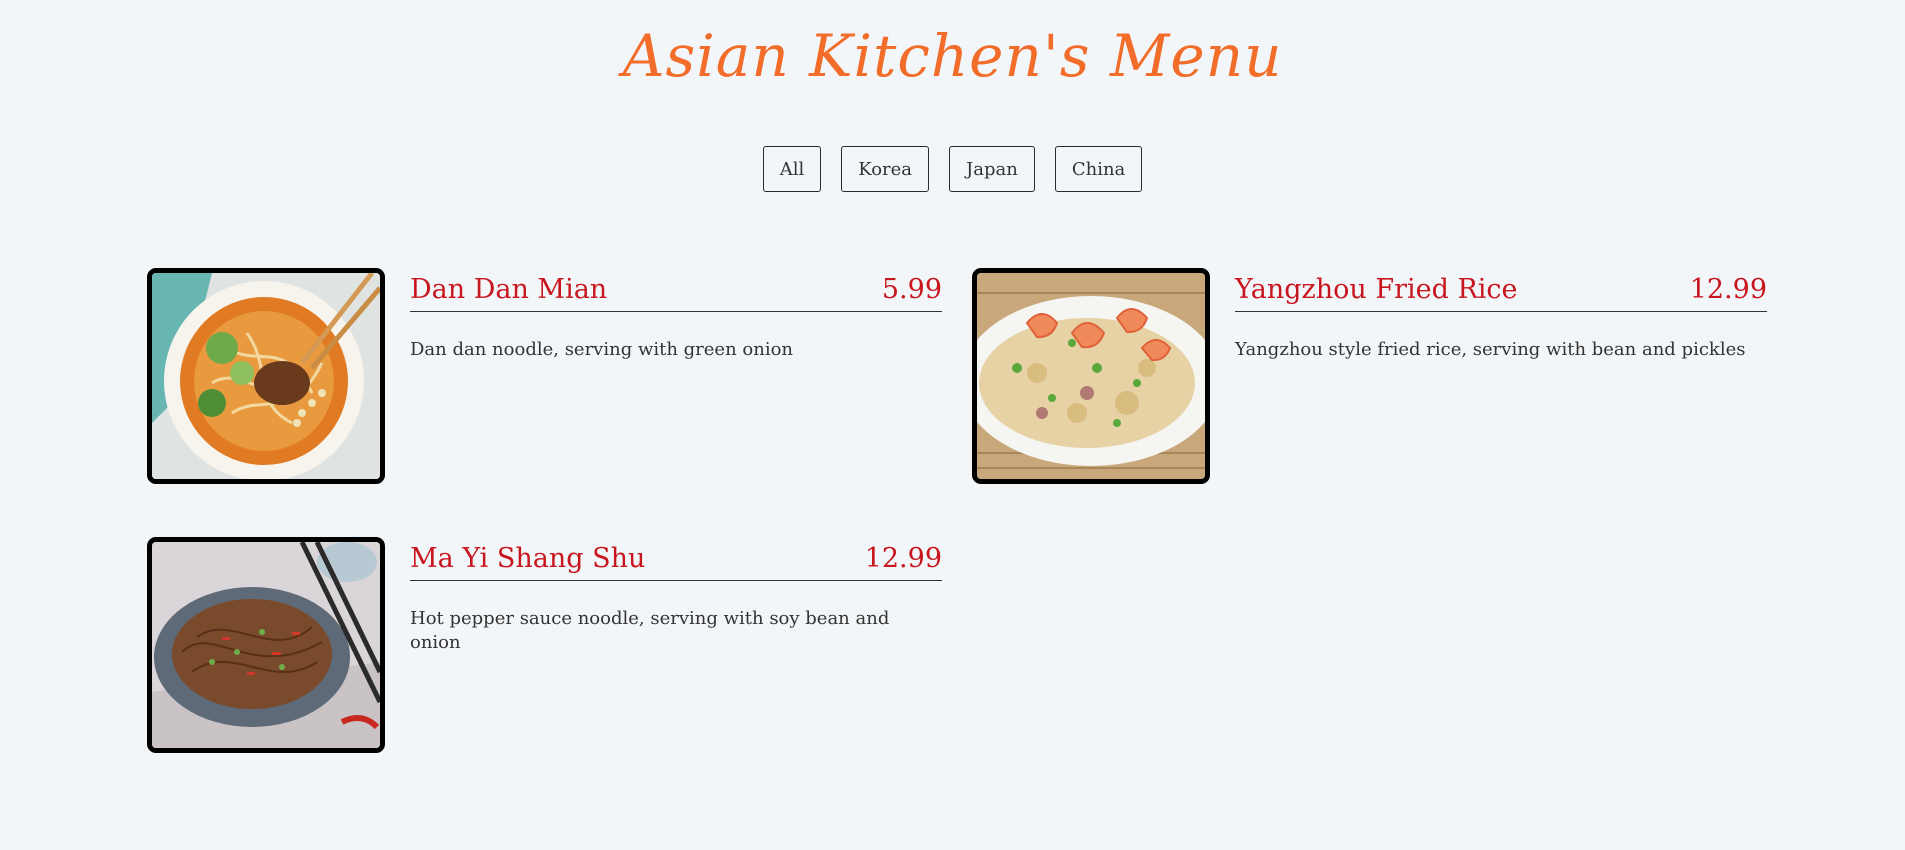 The height and width of the screenshot is (850, 1905). What do you see at coordinates (602, 349) in the screenshot?
I see `menu-item-description: Dan dan noodle, serving with green onion` at bounding box center [602, 349].